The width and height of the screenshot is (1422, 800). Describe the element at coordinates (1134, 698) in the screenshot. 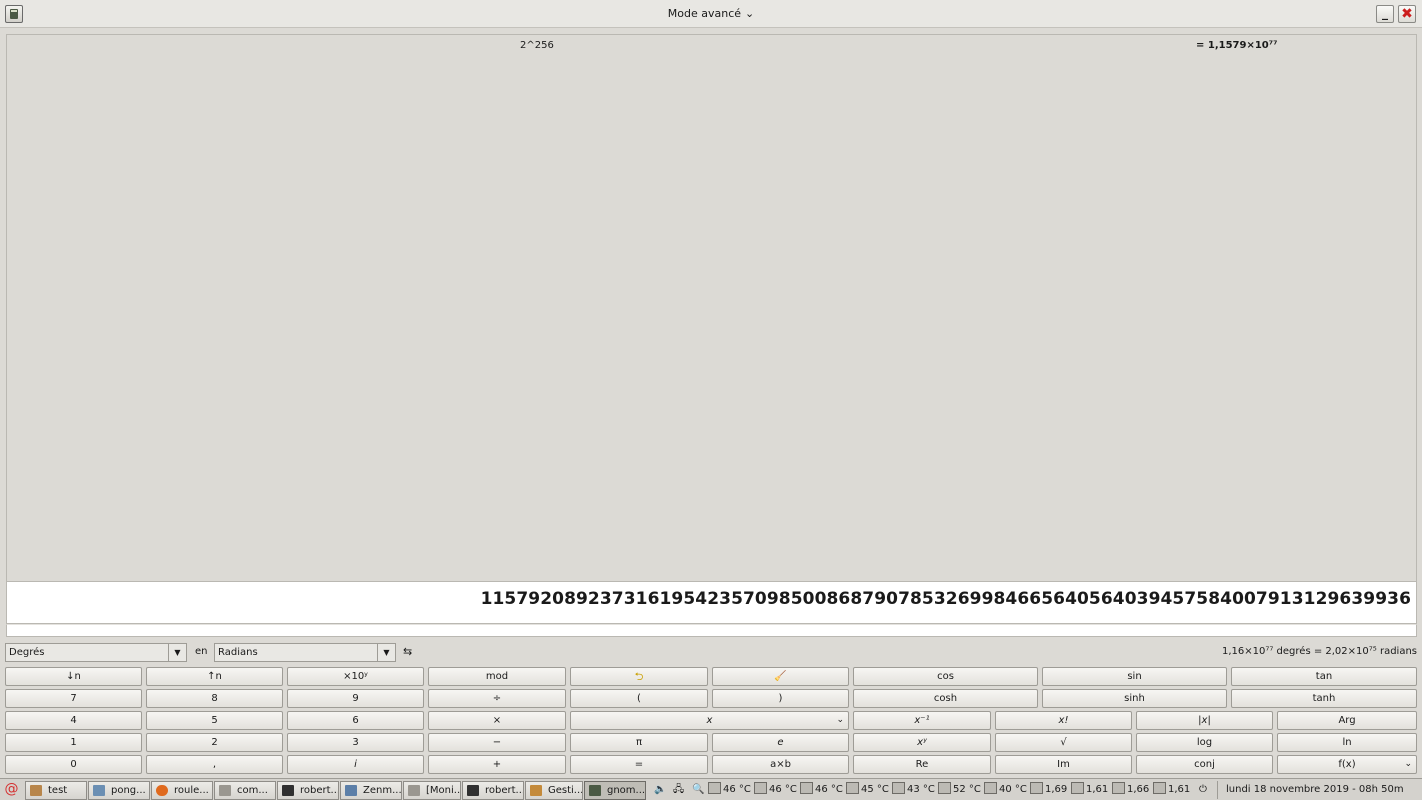

I see `sinh-button: sinh` at that location.